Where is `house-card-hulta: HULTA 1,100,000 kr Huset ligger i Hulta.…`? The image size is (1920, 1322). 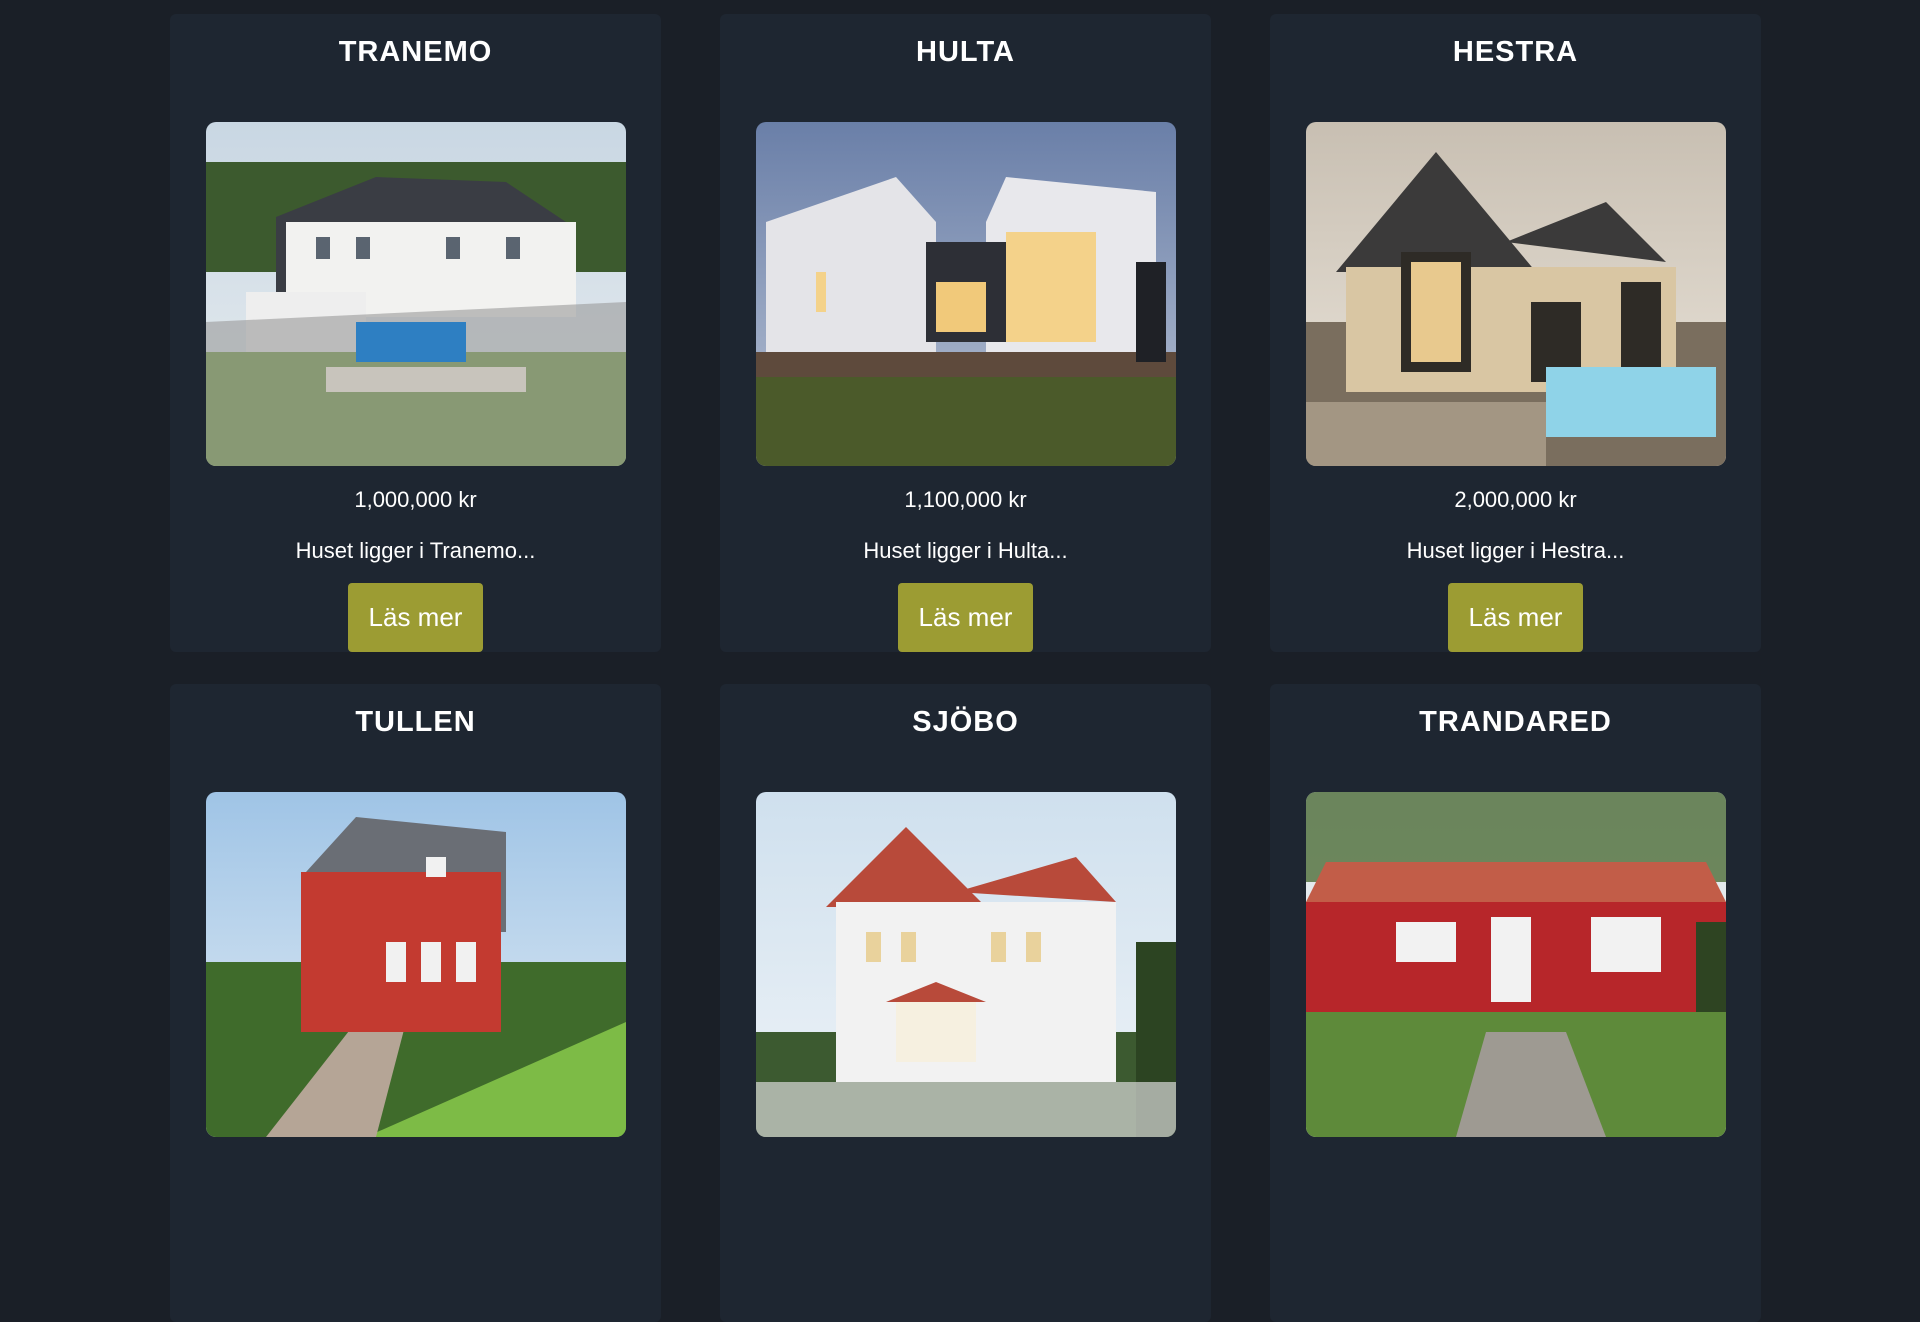
house-card-hulta: HULTA 1,100,000 kr Huset ligger i Hulta.… is located at coordinates (965, 333).